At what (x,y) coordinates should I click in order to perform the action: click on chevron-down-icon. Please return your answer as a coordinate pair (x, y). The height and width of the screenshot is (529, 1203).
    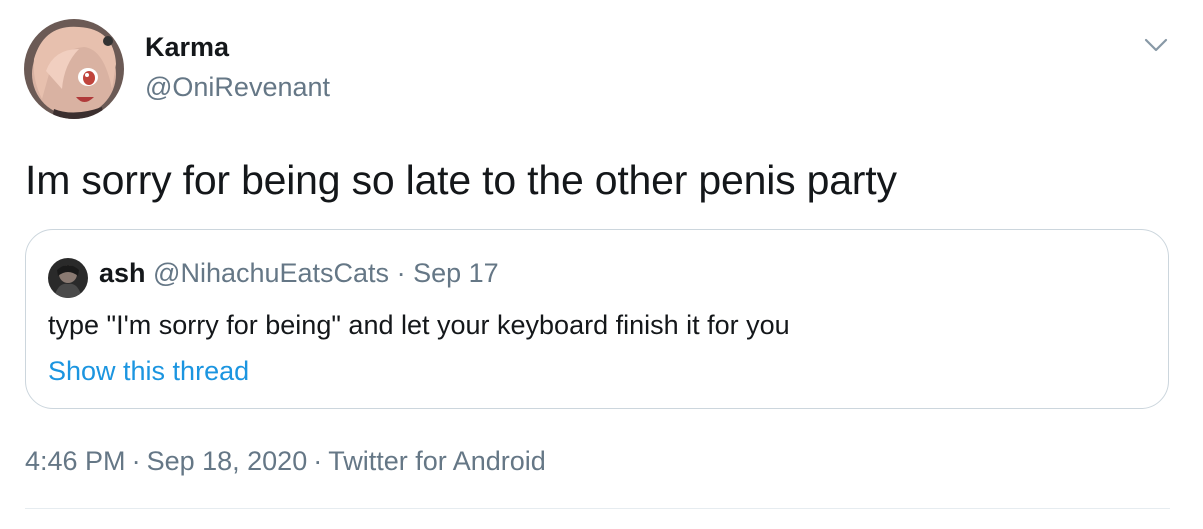
    Looking at the image, I should click on (1156, 45).